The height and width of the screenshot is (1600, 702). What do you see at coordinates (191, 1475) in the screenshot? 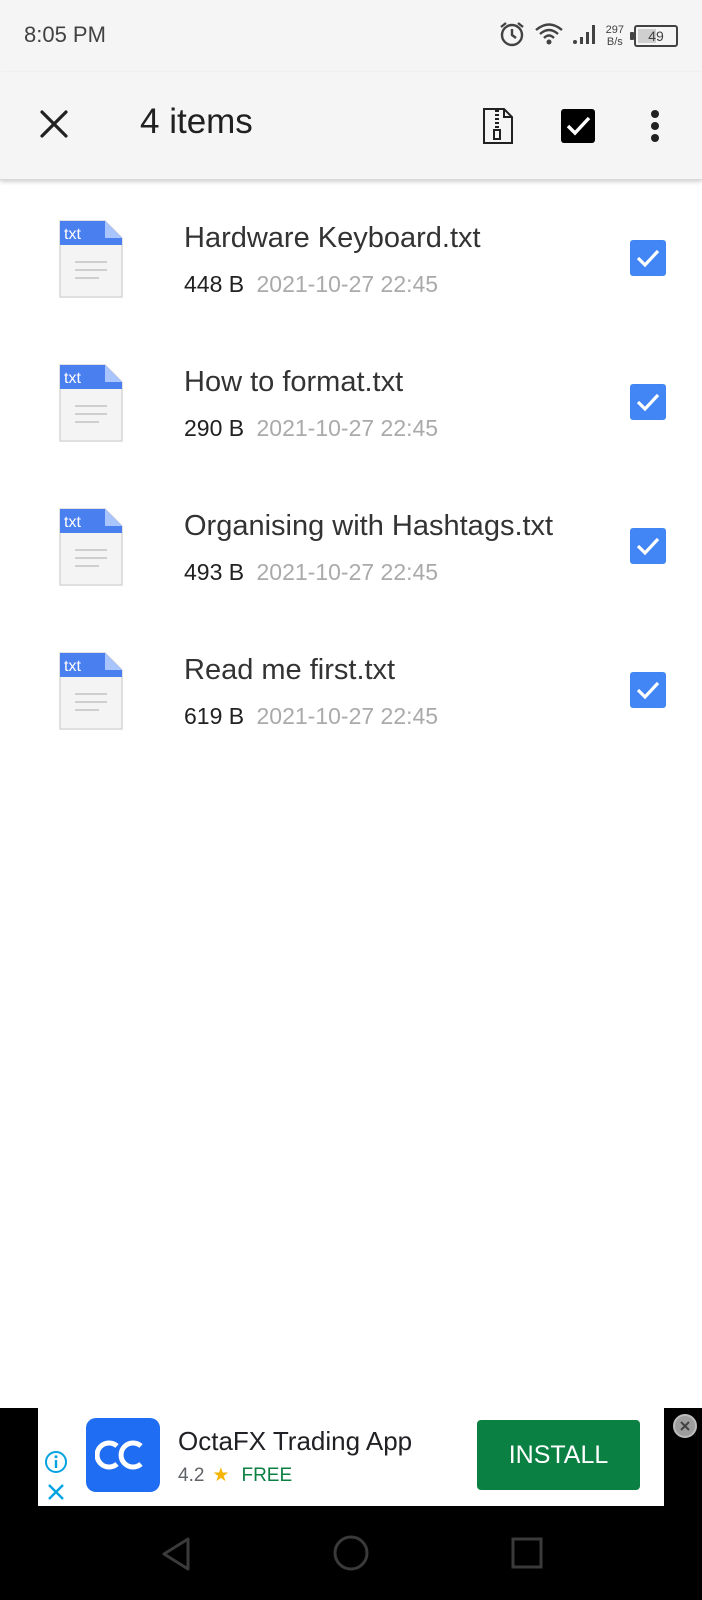
I see `ad-rating: 4.2` at bounding box center [191, 1475].